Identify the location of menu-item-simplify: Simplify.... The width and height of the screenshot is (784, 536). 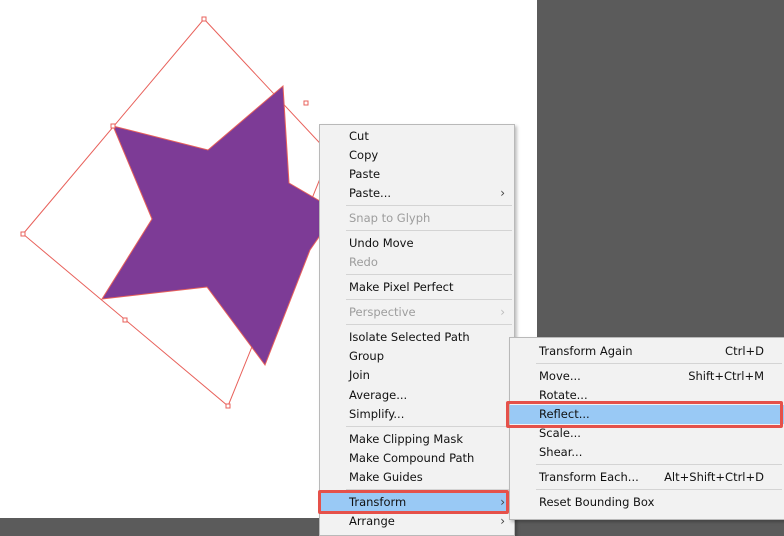
(417, 414).